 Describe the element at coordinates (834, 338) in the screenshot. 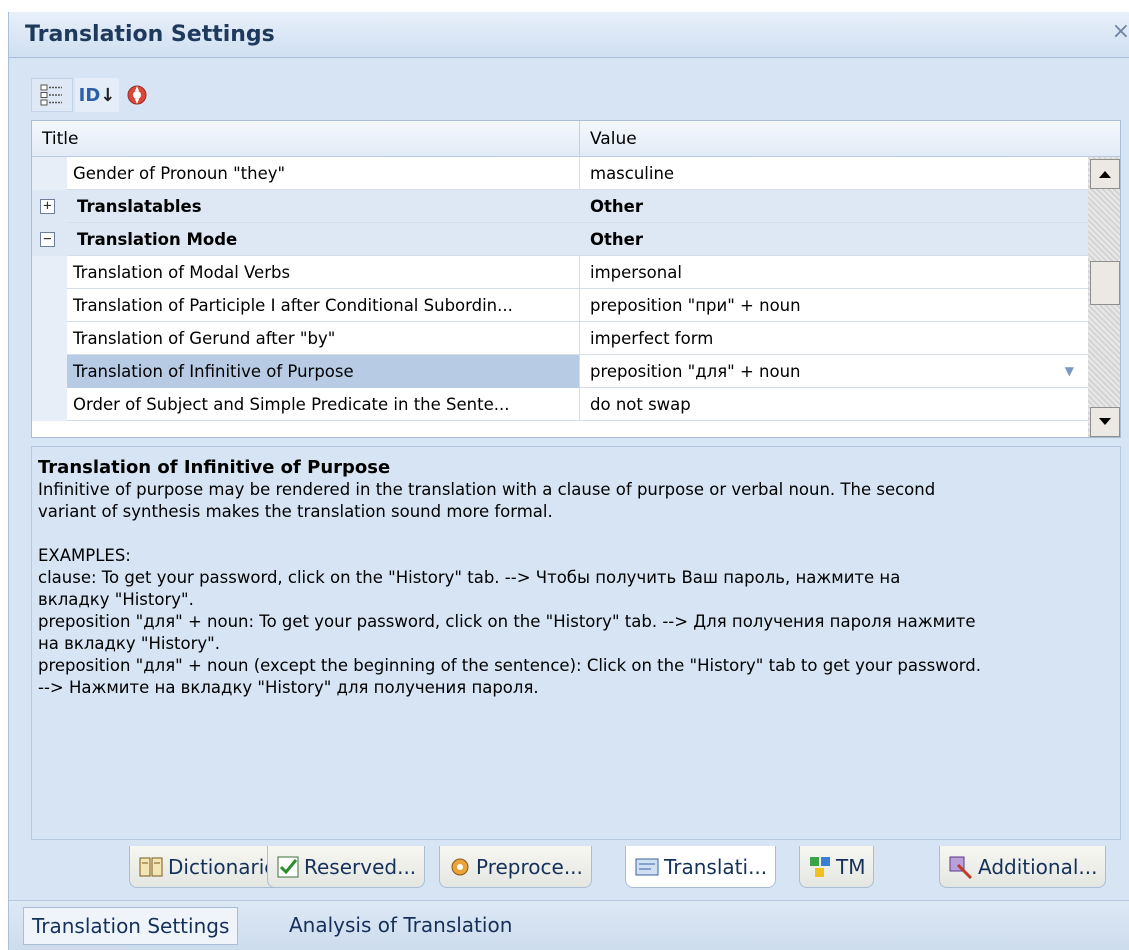

I see `property-value: imperfect form` at that location.